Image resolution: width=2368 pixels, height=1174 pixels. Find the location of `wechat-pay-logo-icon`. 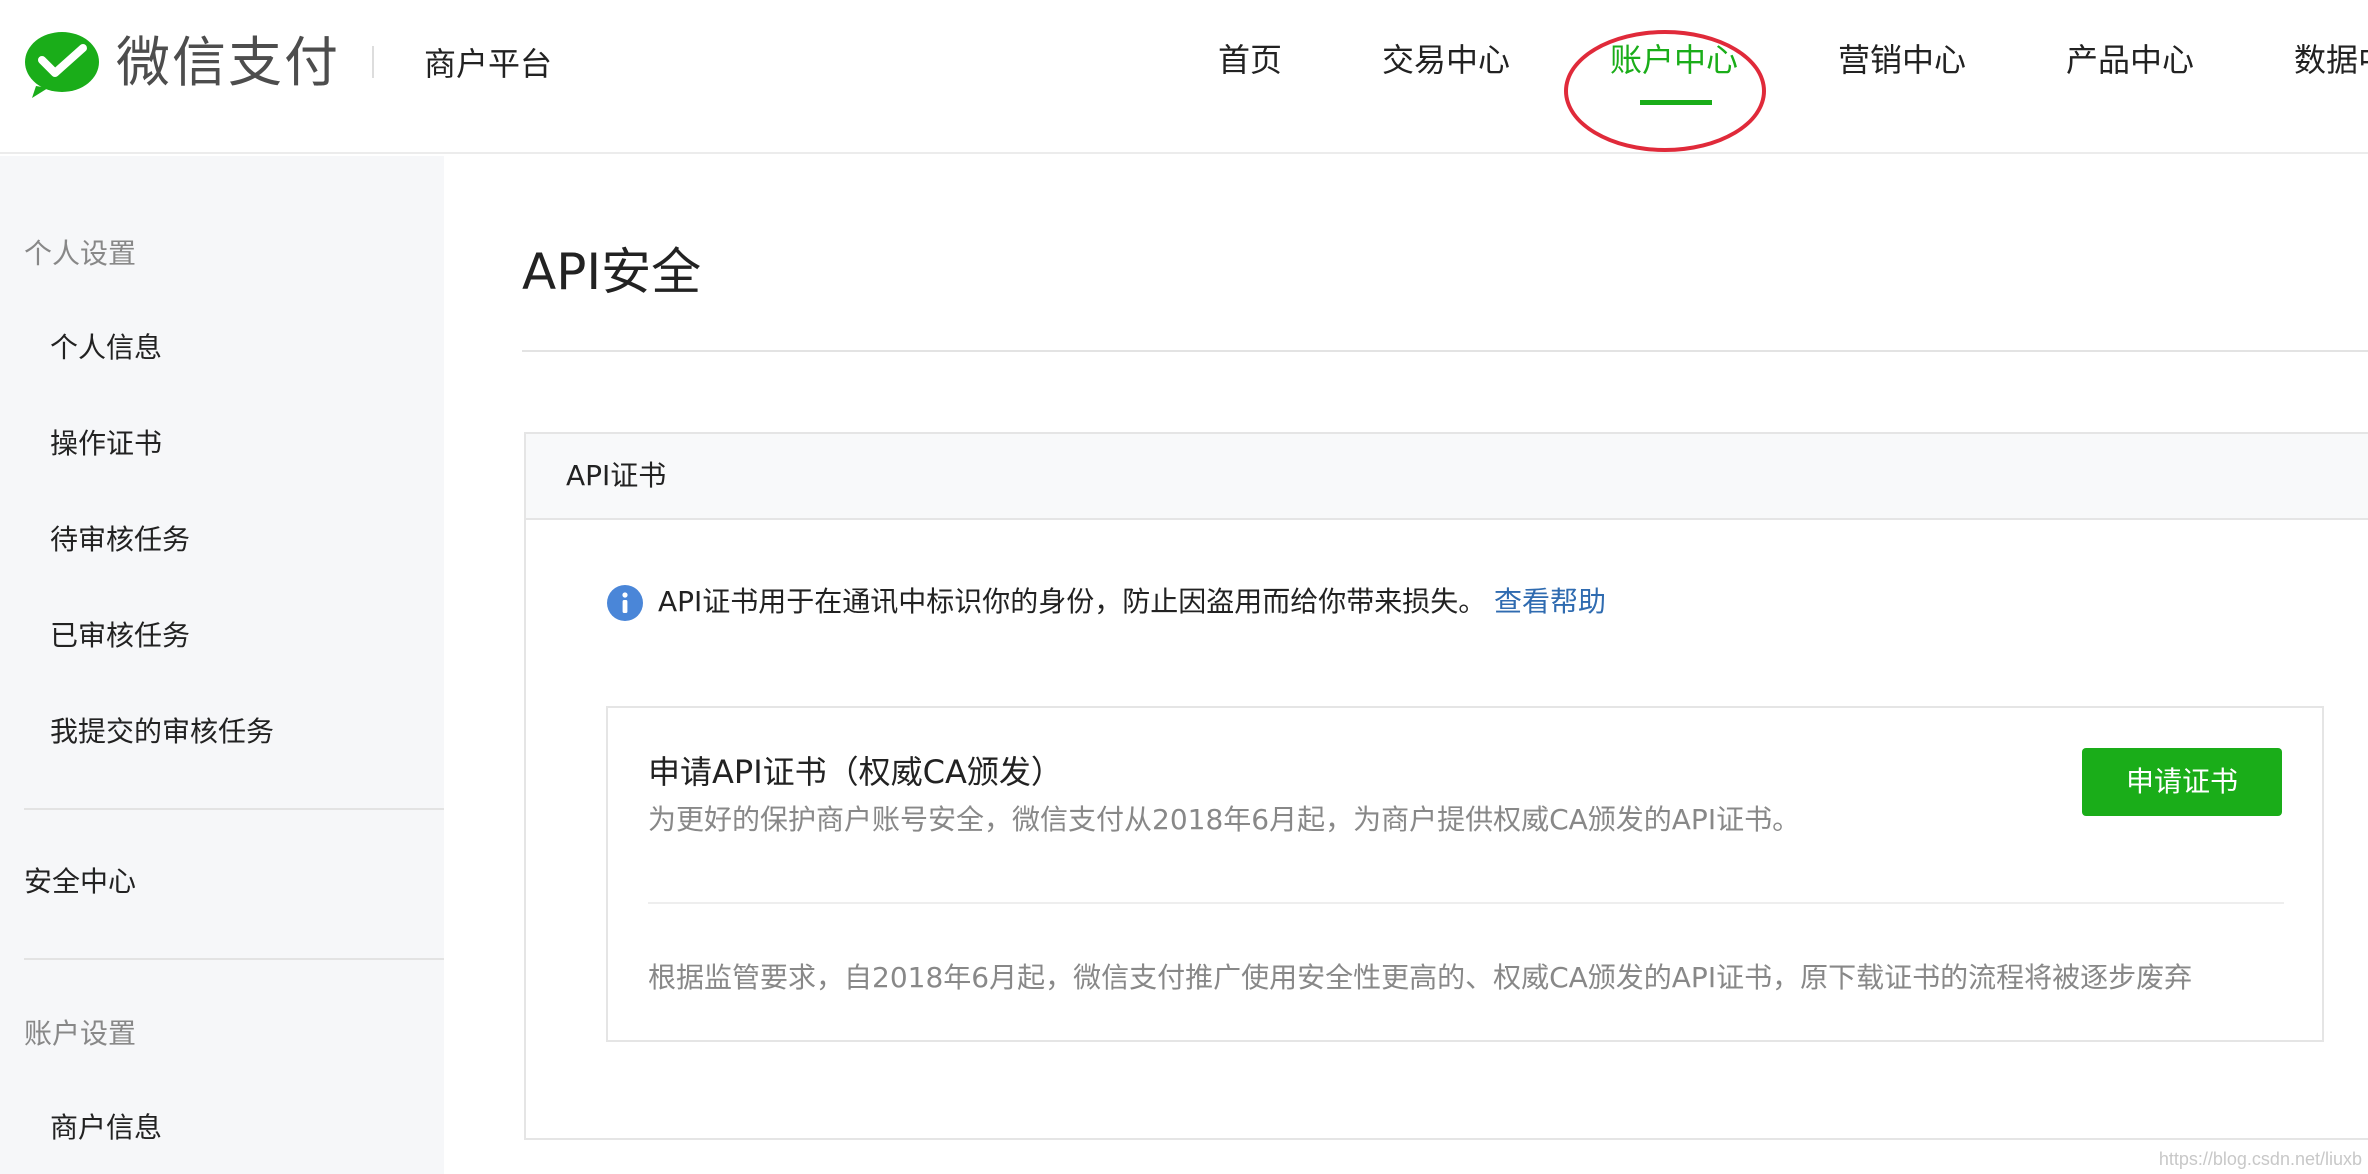

wechat-pay-logo-icon is located at coordinates (62, 65).